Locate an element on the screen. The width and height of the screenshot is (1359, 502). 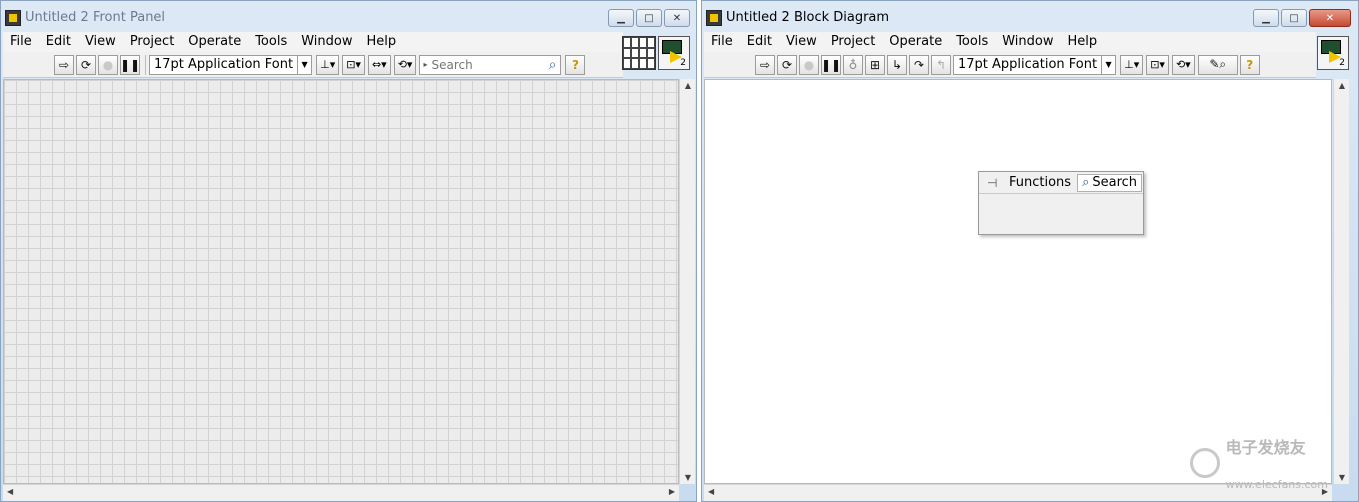
search-expand-icon: ▸ is located at coordinates (425, 64).